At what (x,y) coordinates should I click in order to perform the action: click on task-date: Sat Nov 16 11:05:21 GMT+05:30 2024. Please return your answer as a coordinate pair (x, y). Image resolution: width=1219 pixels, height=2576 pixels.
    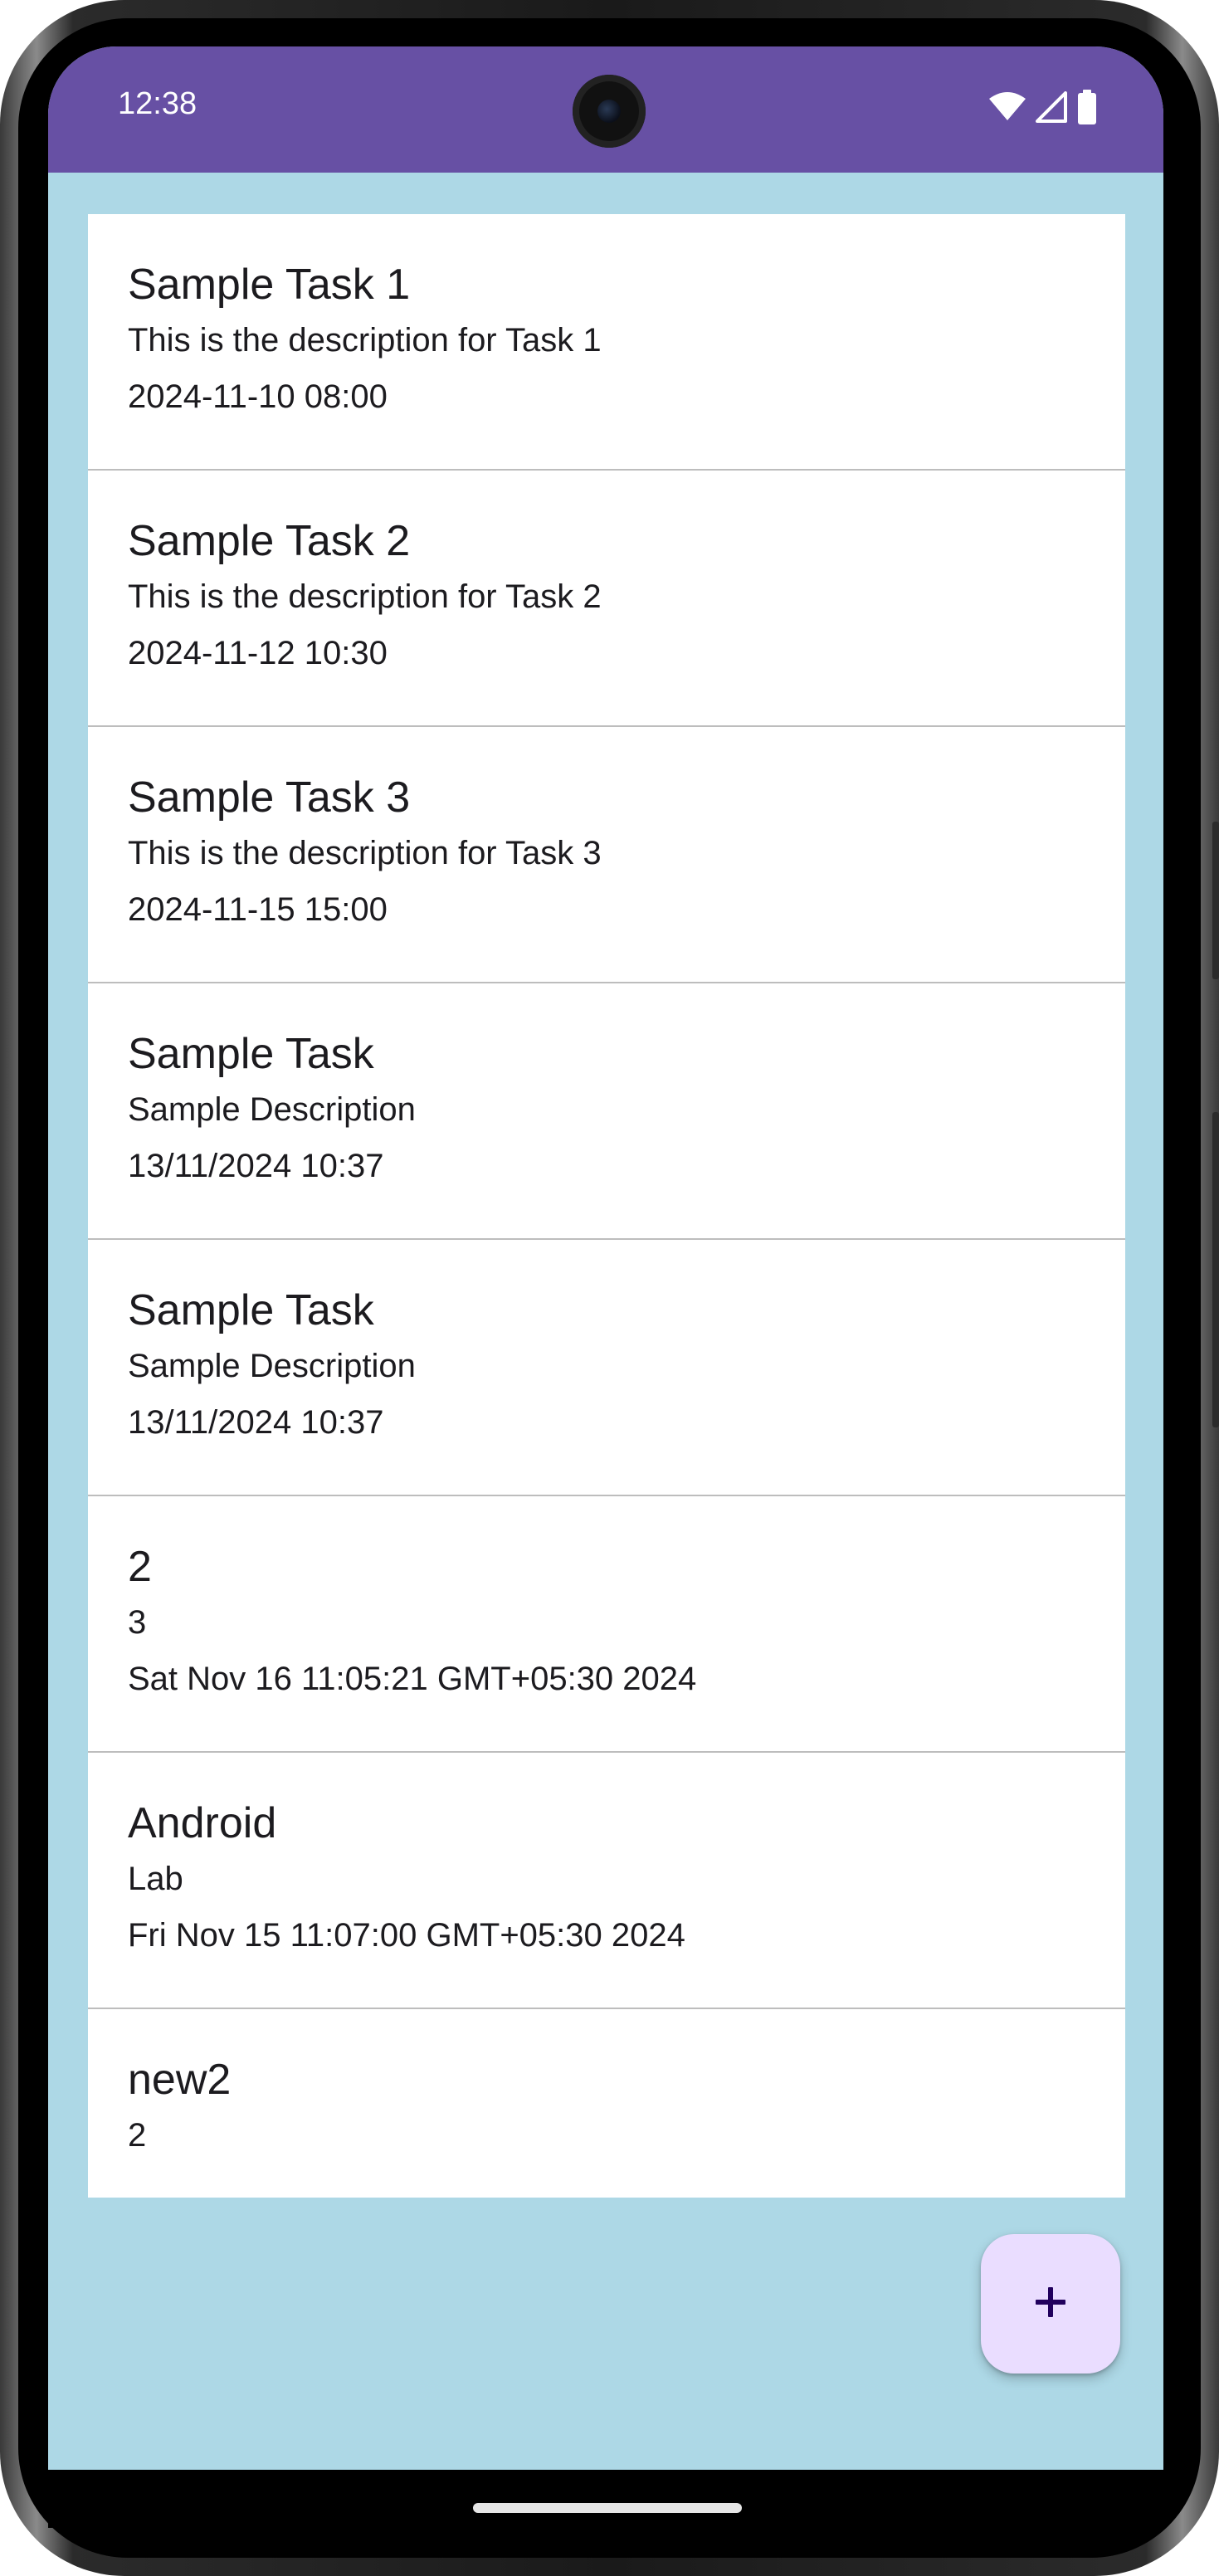
    Looking at the image, I should click on (413, 1679).